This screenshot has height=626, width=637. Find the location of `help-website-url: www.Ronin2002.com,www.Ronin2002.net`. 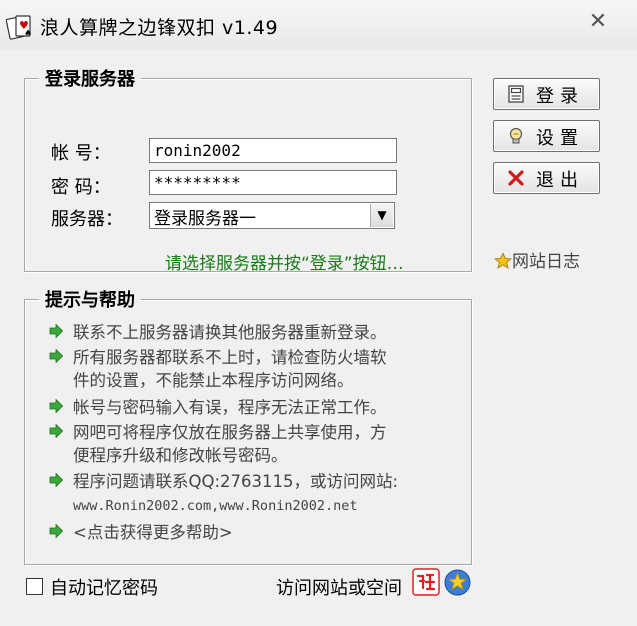

help-website-url: www.Ronin2002.com,www.Ronin2002.net is located at coordinates (215, 506).